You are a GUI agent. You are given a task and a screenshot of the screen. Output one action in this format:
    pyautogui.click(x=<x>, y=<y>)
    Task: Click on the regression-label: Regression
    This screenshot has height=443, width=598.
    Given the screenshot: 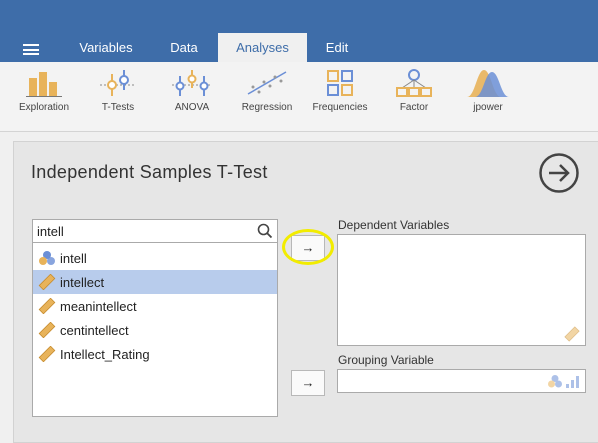 What is the action you would take?
    pyautogui.click(x=267, y=107)
    